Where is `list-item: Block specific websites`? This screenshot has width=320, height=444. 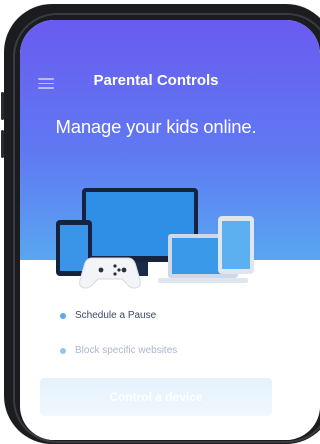
list-item: Block specific websites is located at coordinates (118, 350).